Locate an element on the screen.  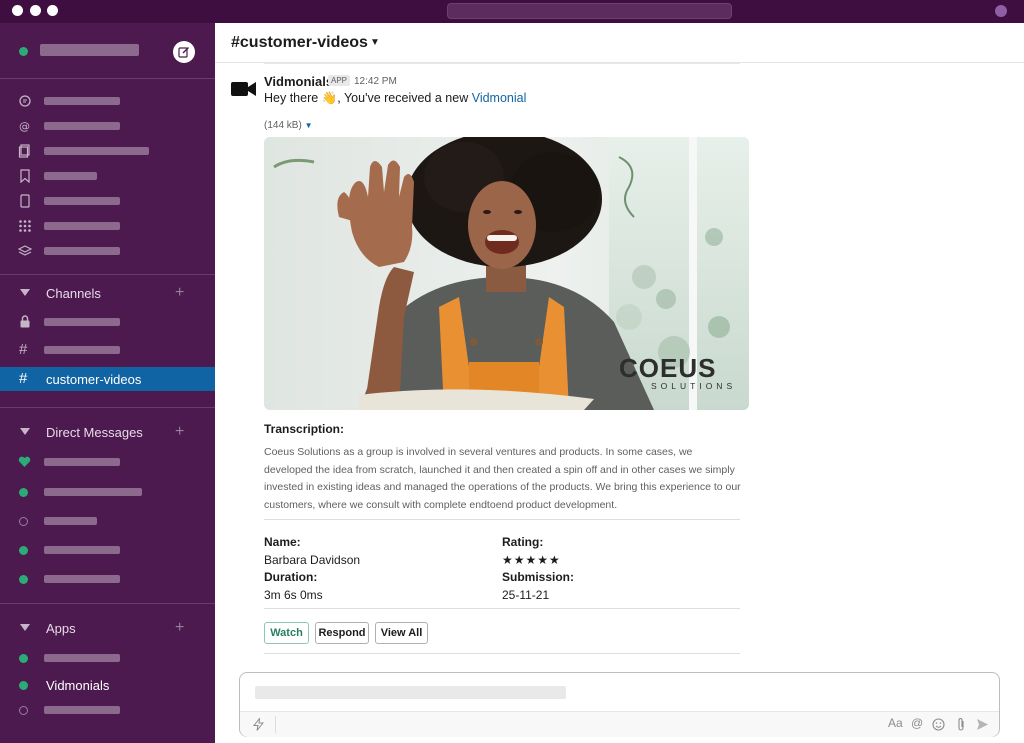
tablet-icon is located at coordinates (25, 201).